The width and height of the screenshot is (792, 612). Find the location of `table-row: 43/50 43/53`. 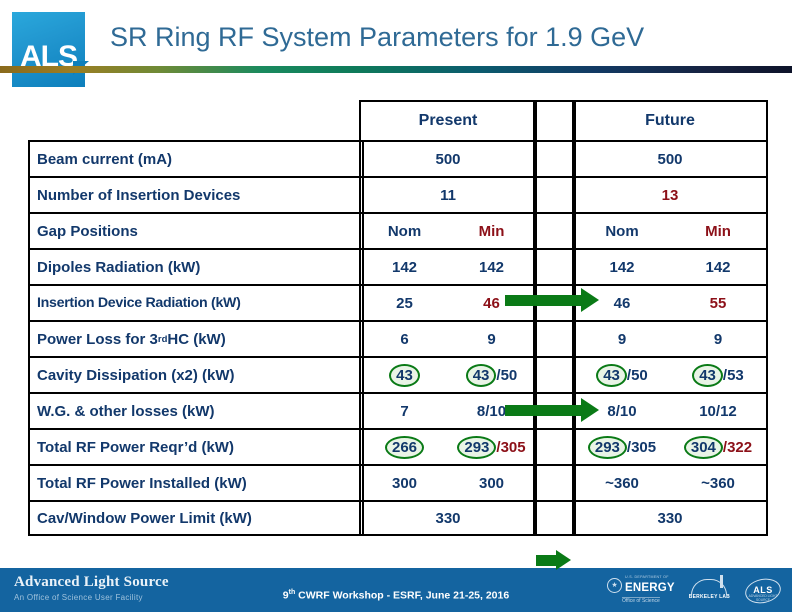

table-row: 43/50 43/53 is located at coordinates (670, 374).